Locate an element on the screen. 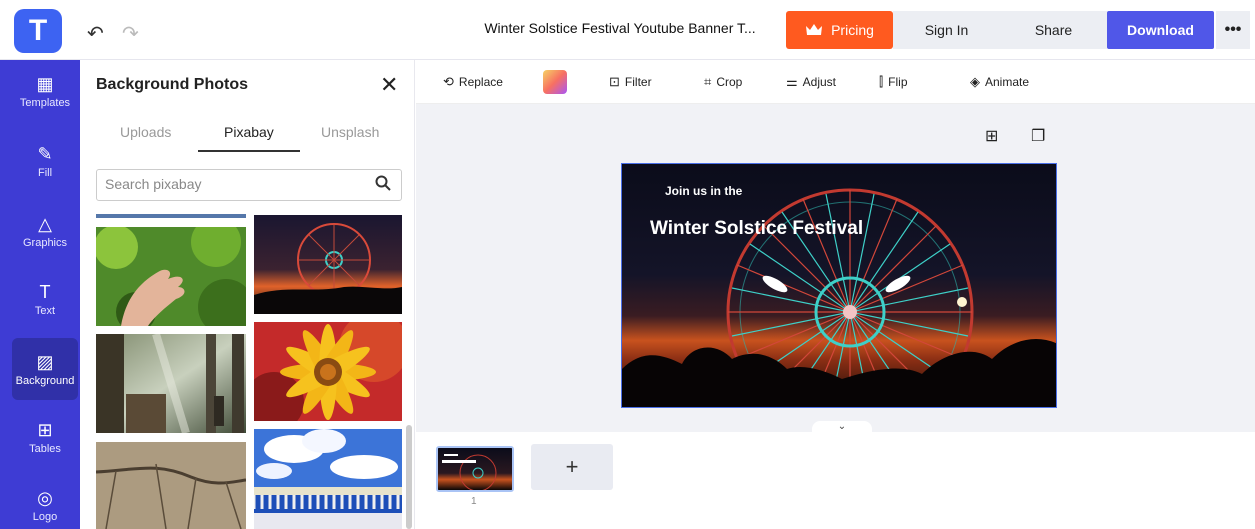 Image resolution: width=1255 pixels, height=529 pixels. photo-thumb-sky-railing is located at coordinates (328, 479).